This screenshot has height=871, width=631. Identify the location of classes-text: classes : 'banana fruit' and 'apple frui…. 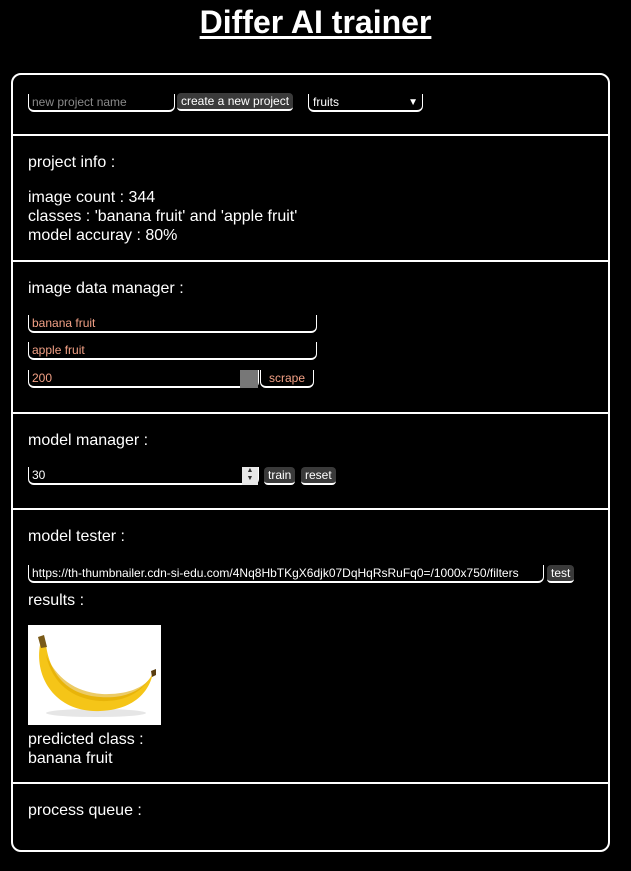
(163, 216).